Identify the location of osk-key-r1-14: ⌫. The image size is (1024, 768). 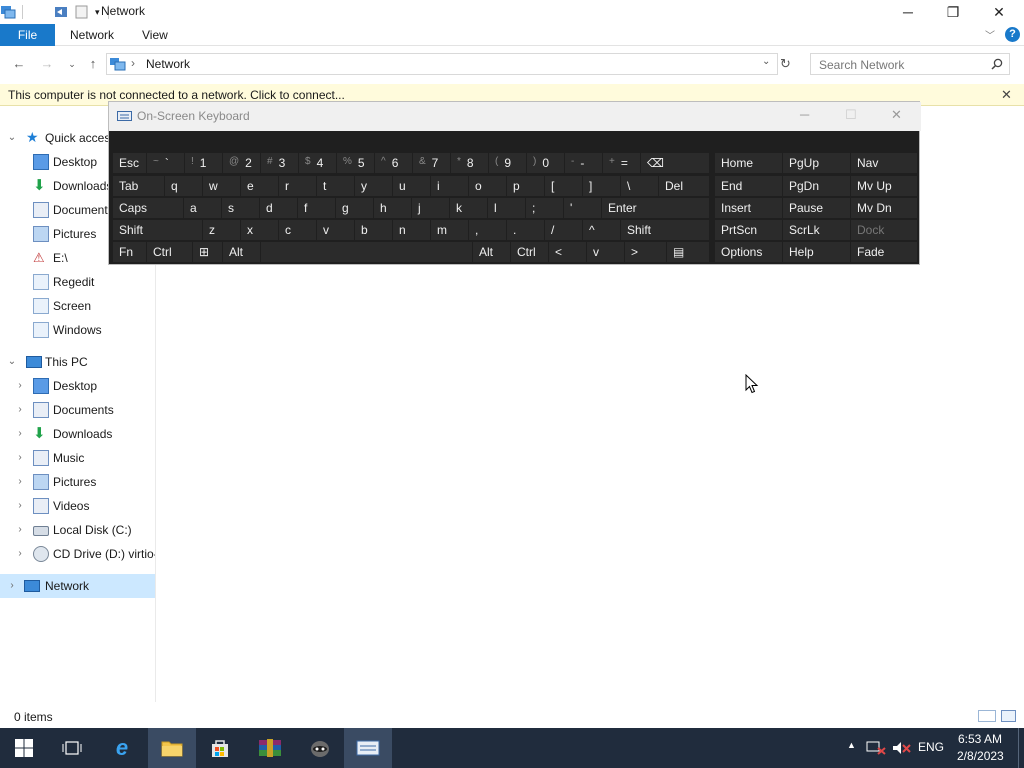
(675, 163).